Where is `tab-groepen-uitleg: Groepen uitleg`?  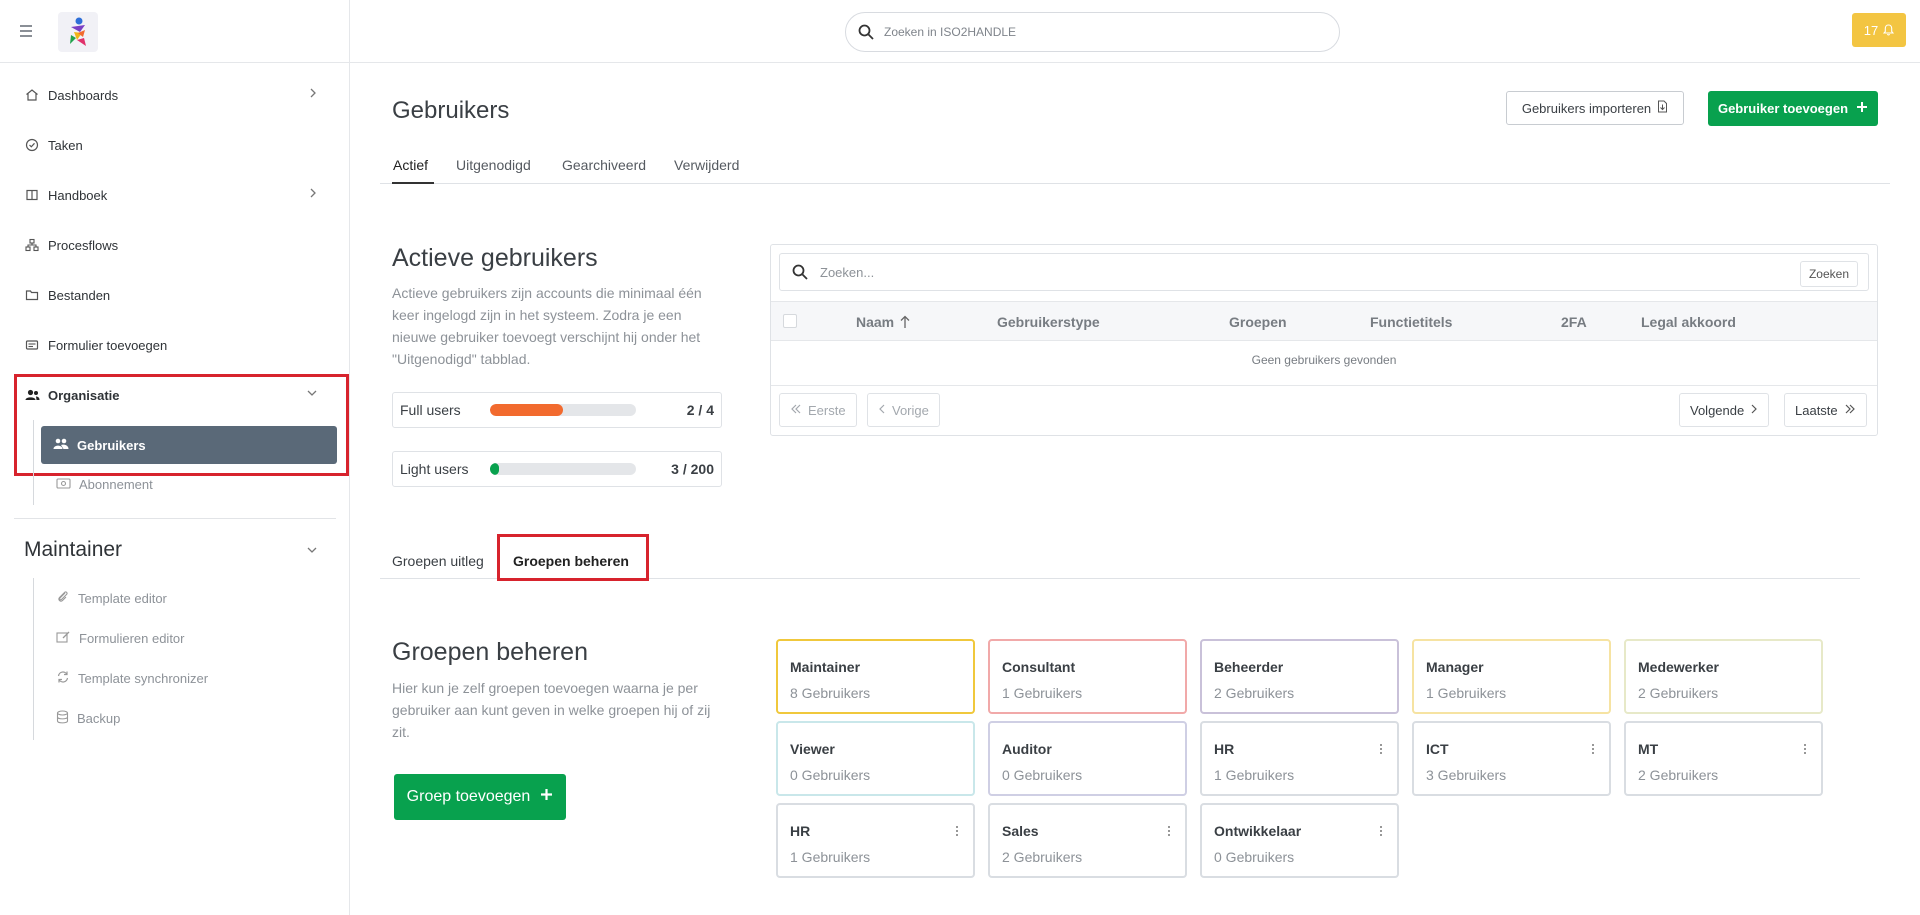
tab-groepen-uitleg: Groepen uitleg is located at coordinates (438, 561).